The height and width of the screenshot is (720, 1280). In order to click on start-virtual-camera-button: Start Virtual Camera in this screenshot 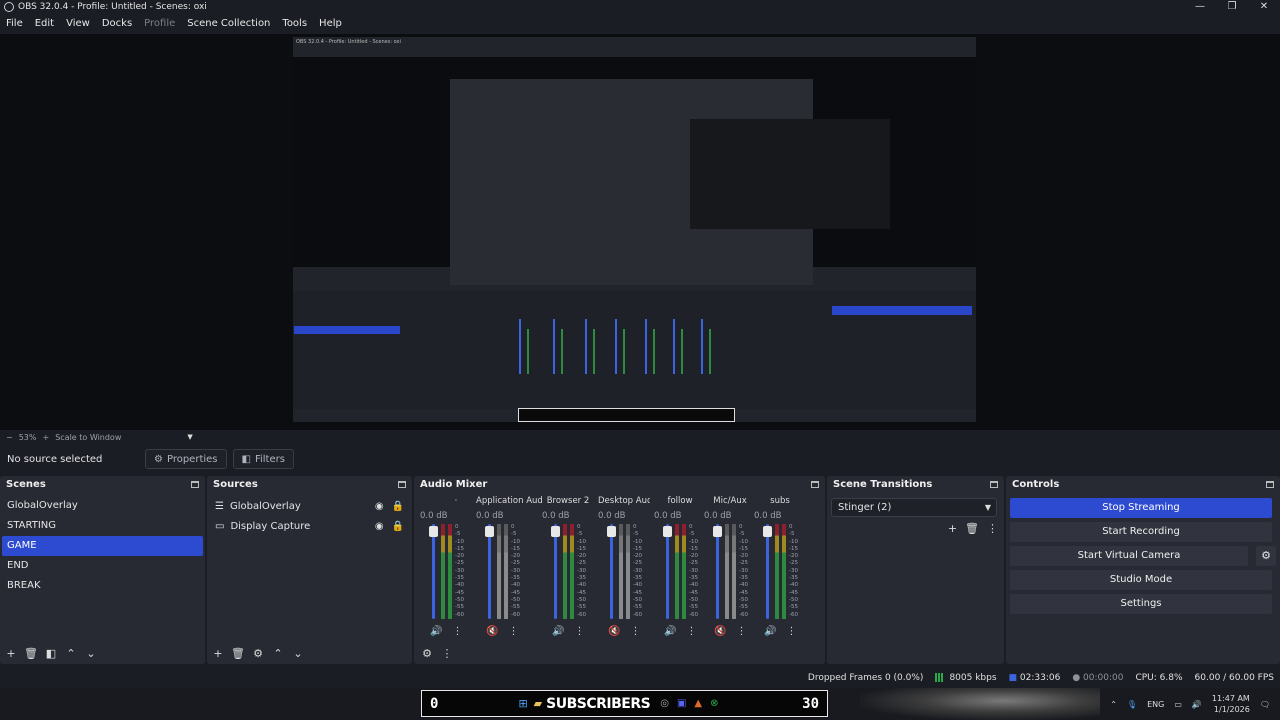, I will do `click(1129, 556)`.